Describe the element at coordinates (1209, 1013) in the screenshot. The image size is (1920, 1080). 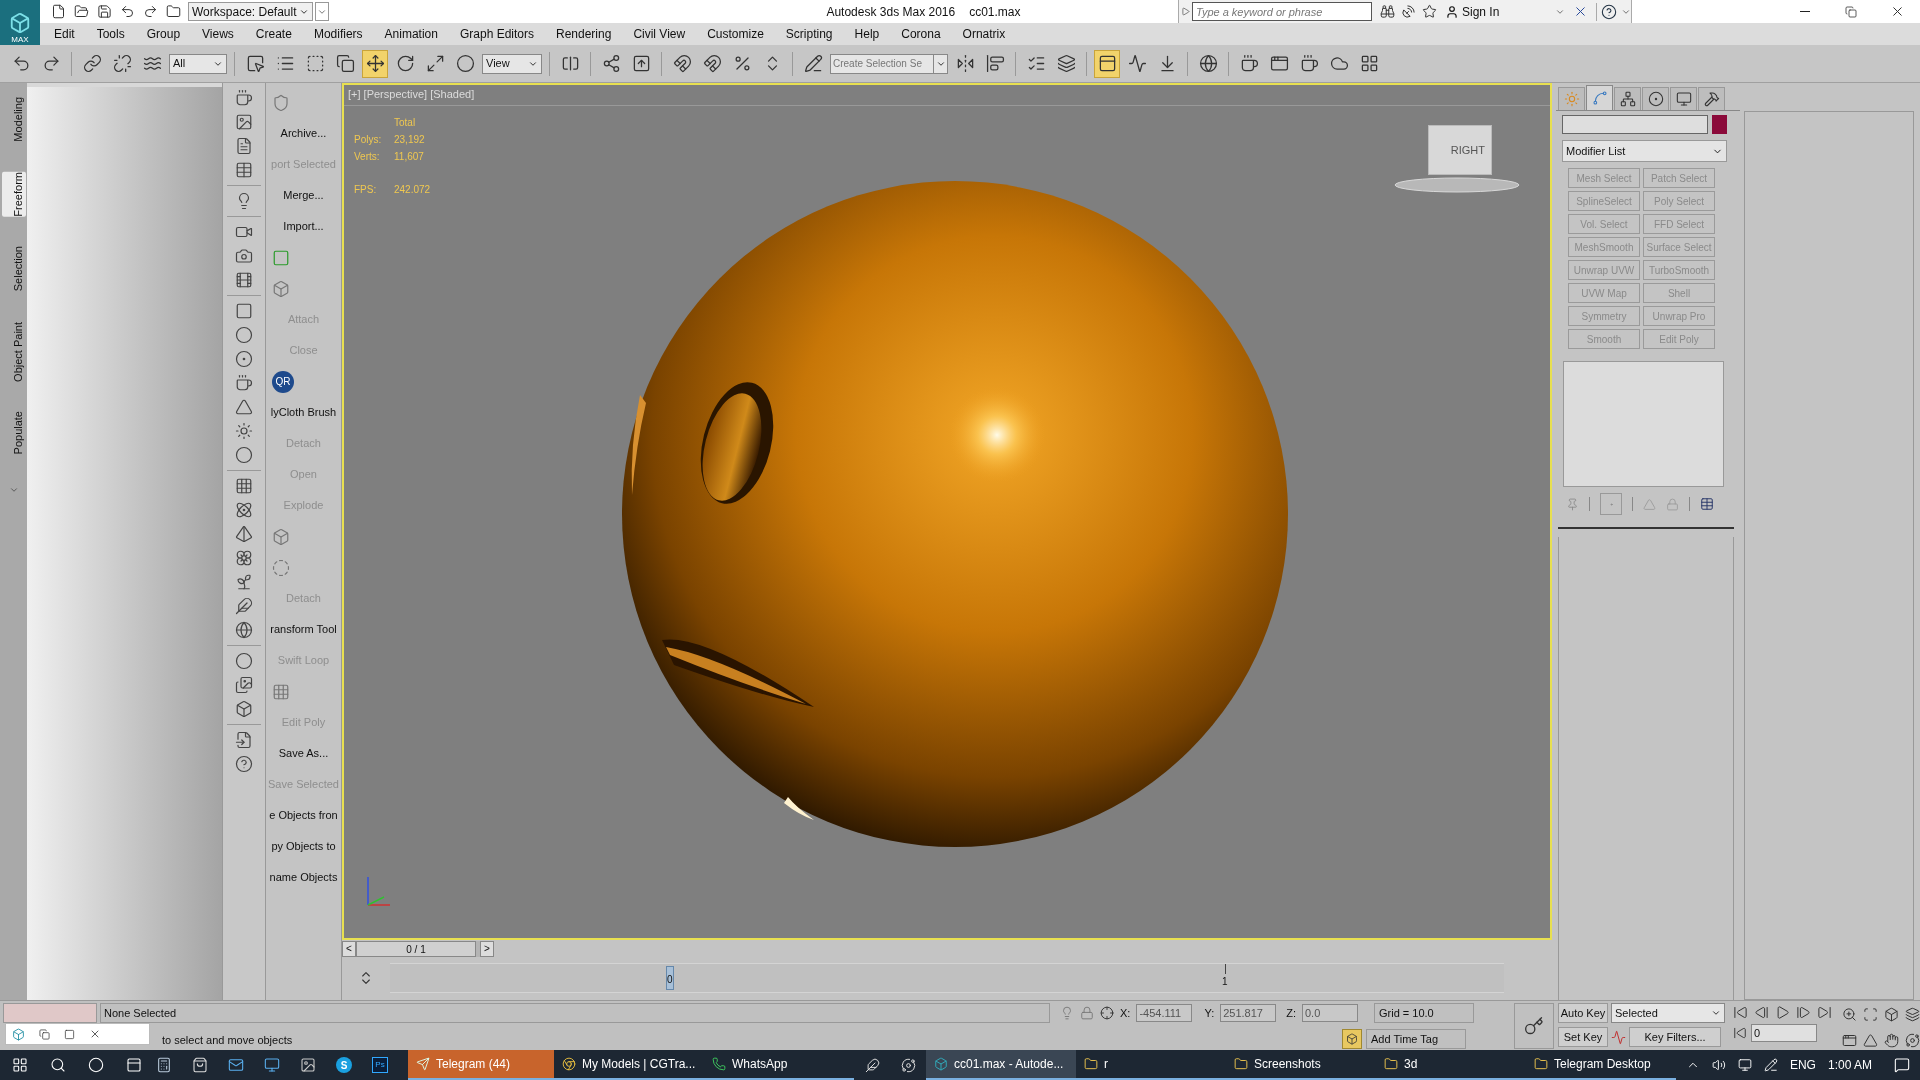
I see `y-label: Y:` at that location.